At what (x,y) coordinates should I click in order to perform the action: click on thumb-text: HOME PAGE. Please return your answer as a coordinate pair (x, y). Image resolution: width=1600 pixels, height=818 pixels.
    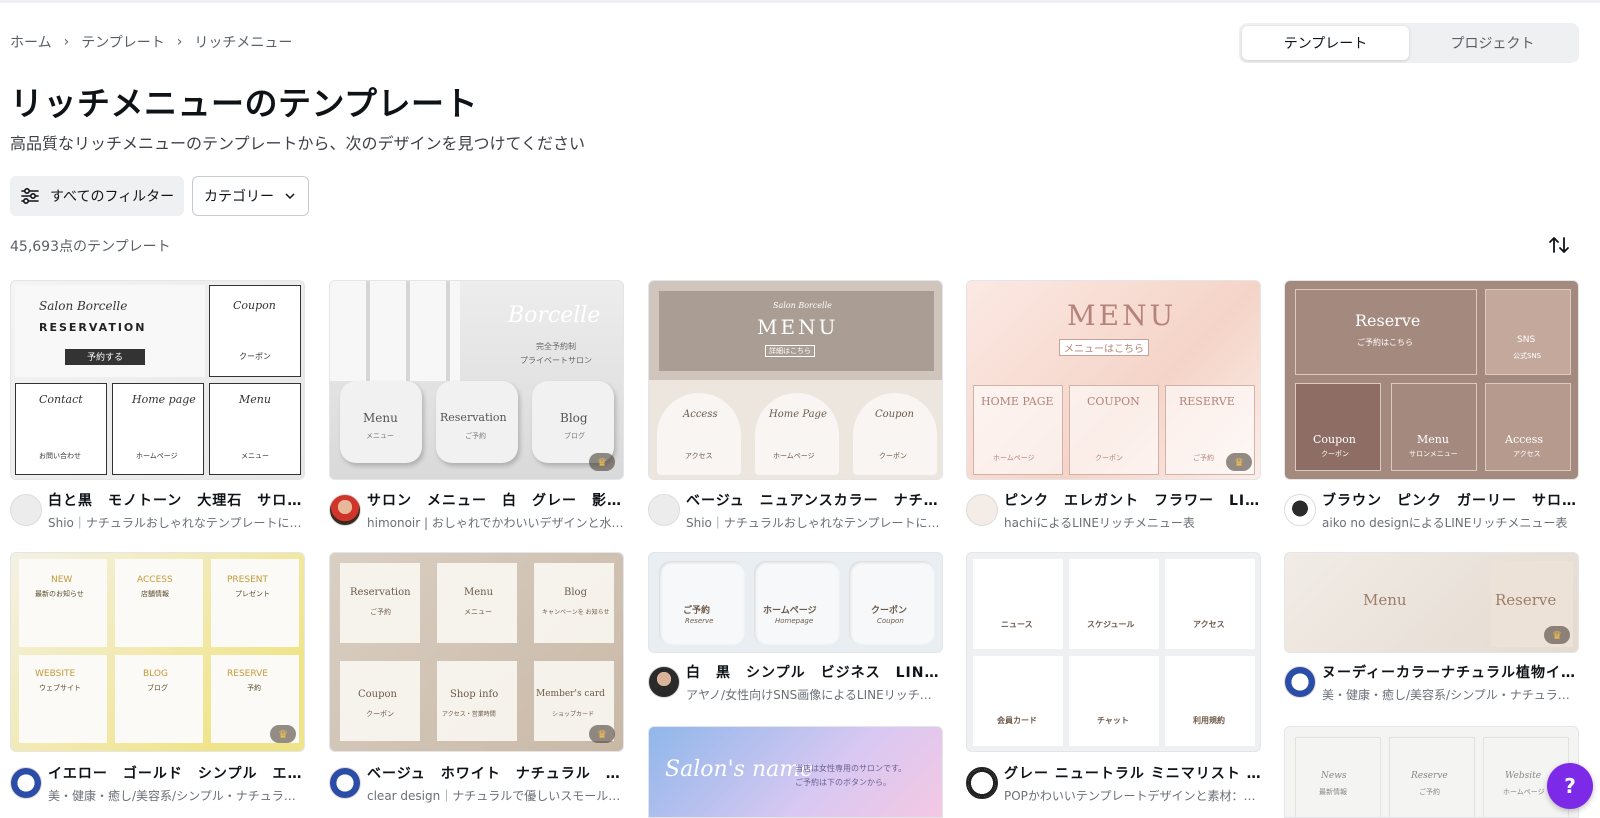
    Looking at the image, I should click on (1017, 401).